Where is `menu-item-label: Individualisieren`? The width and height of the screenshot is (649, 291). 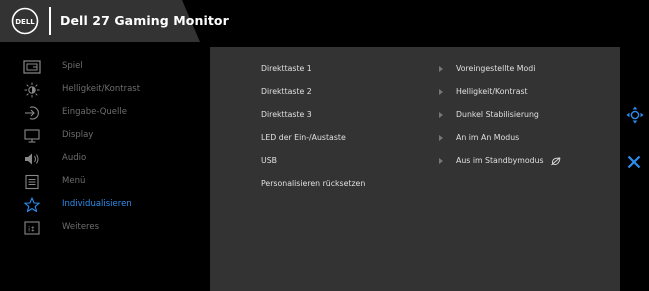 menu-item-label: Individualisieren is located at coordinates (97, 204).